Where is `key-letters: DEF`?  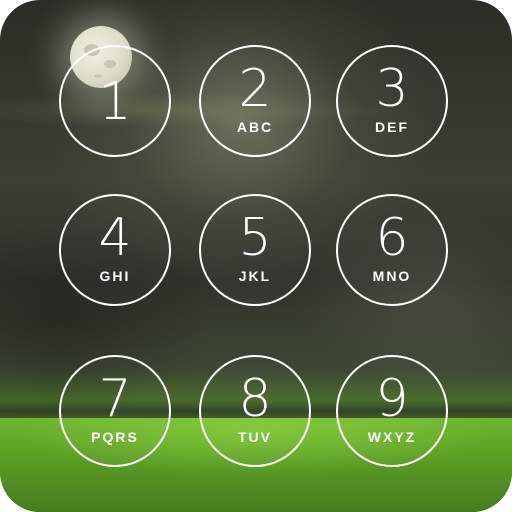 key-letters: DEF is located at coordinates (392, 127).